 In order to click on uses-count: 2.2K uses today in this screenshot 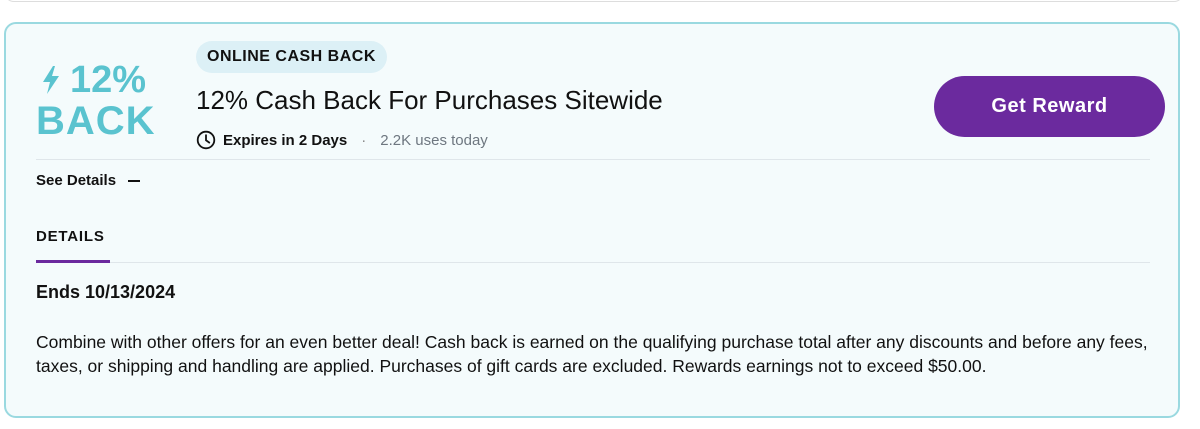, I will do `click(434, 140)`.